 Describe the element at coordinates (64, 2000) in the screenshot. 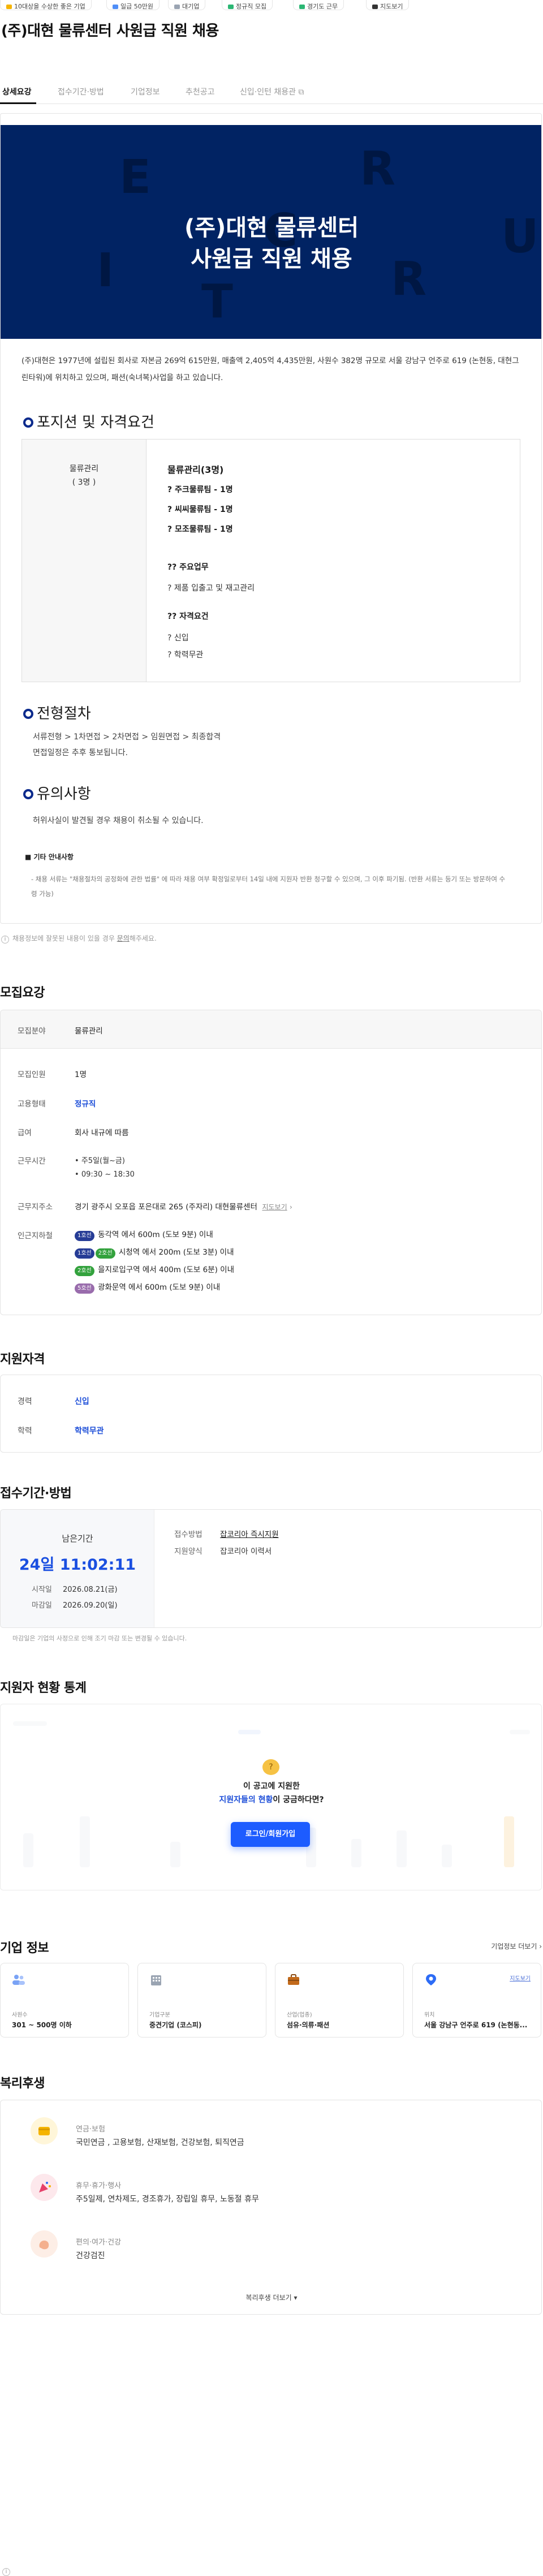

I see `company-card-employees: 사원수 301 ~ 500명 이하` at that location.